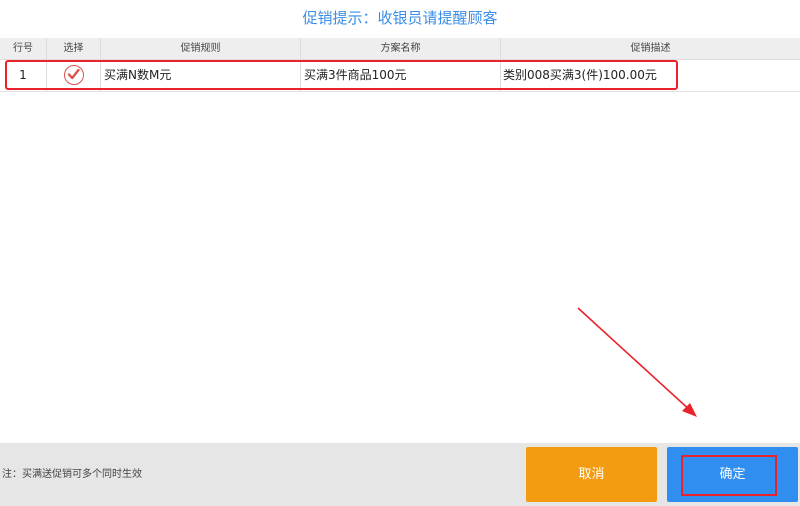  I want to click on plan-name-cell: 买满3件商品100元, so click(401, 75).